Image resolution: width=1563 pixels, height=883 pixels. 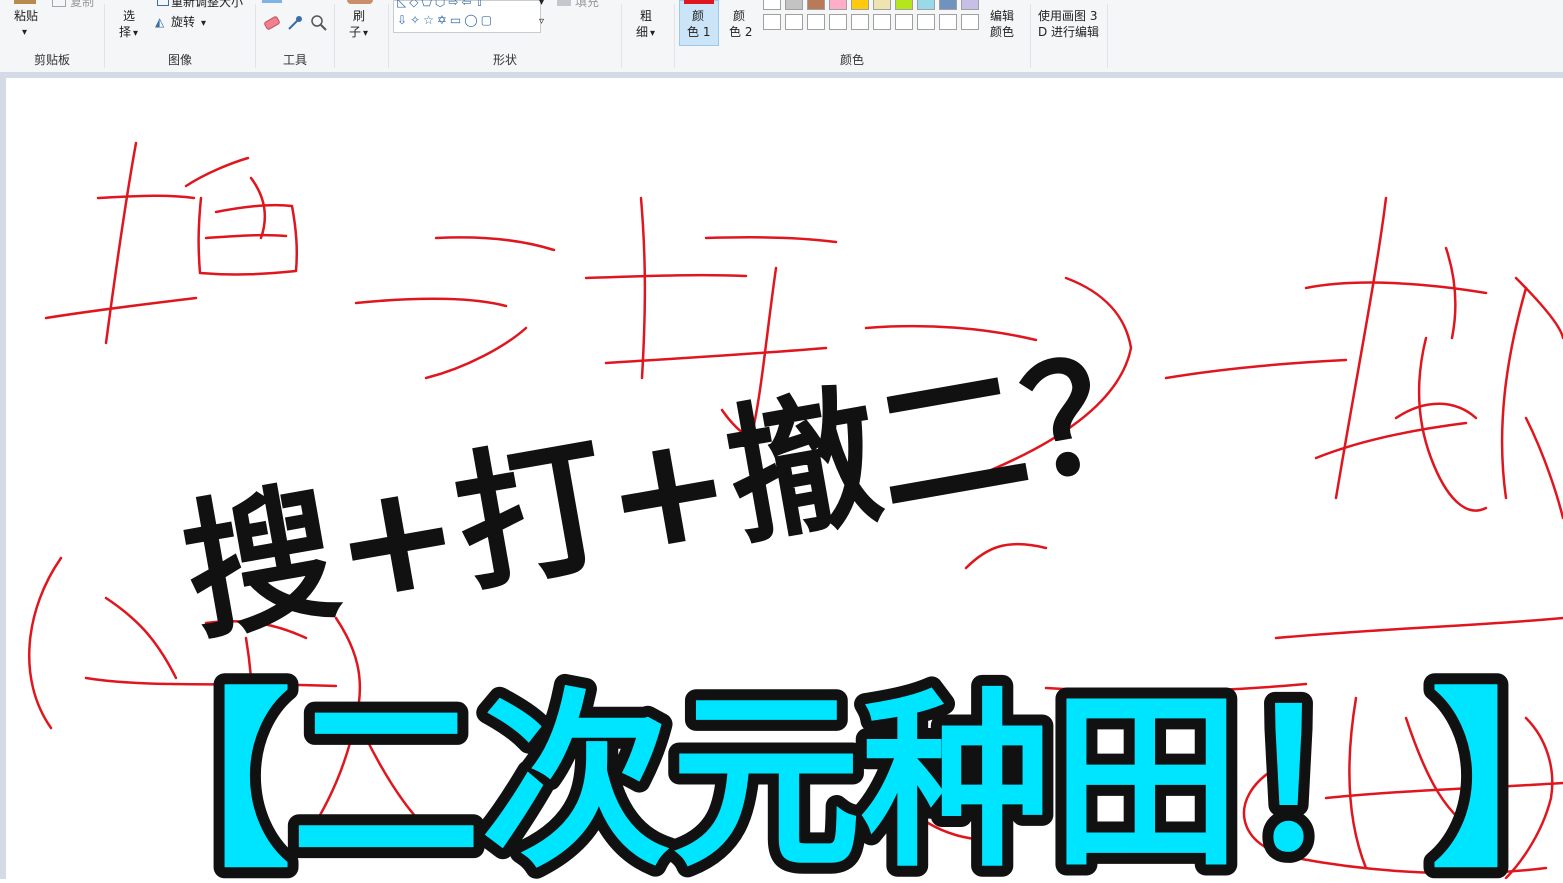 What do you see at coordinates (446, 20) in the screenshot?
I see `shapes-row2: ⇩✧☆✡▭◯▢` at bounding box center [446, 20].